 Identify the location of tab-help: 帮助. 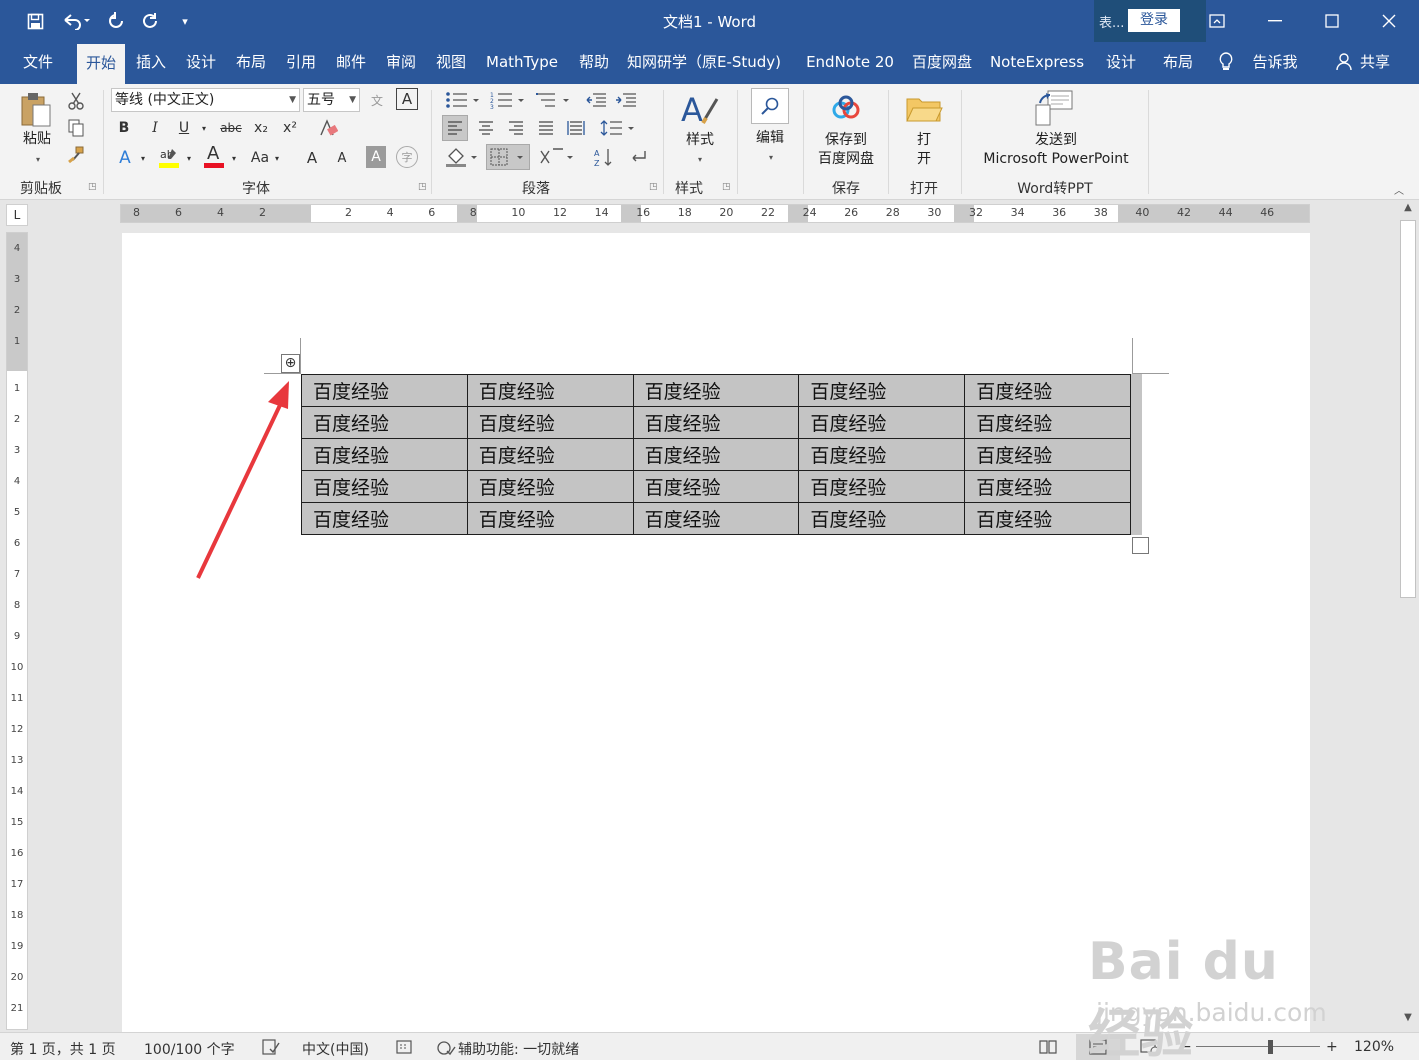
(594, 63).